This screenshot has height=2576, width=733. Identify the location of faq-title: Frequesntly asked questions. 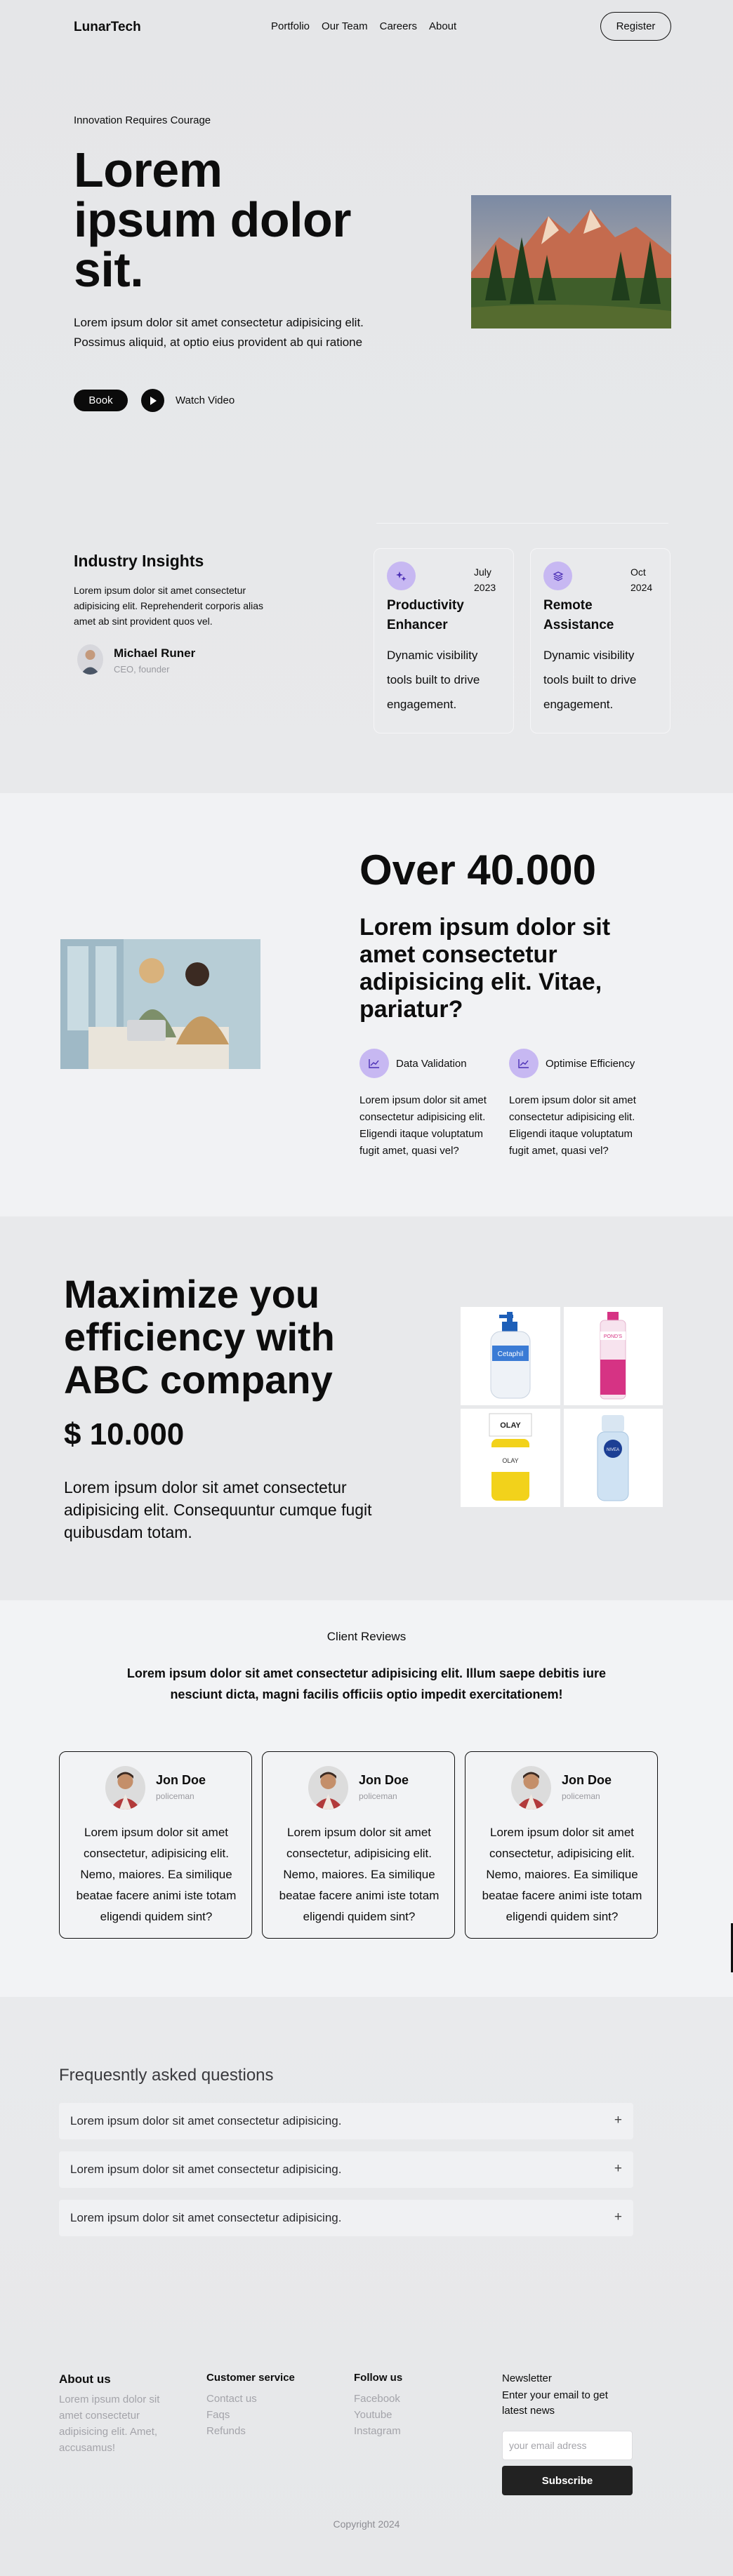
(166, 2076).